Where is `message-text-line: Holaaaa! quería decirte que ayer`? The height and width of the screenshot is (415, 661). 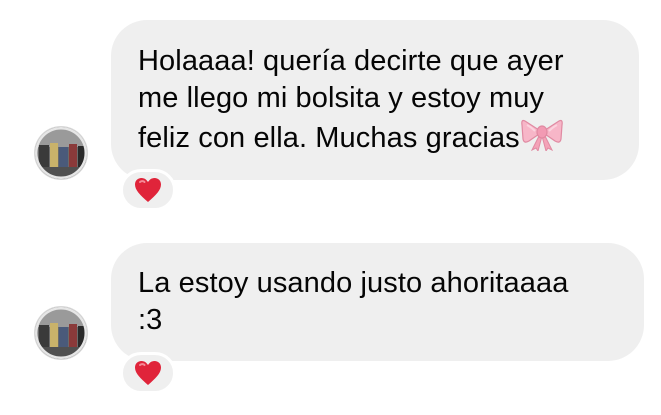 message-text-line: Holaaaa! quería decirte que ayer is located at coordinates (351, 61).